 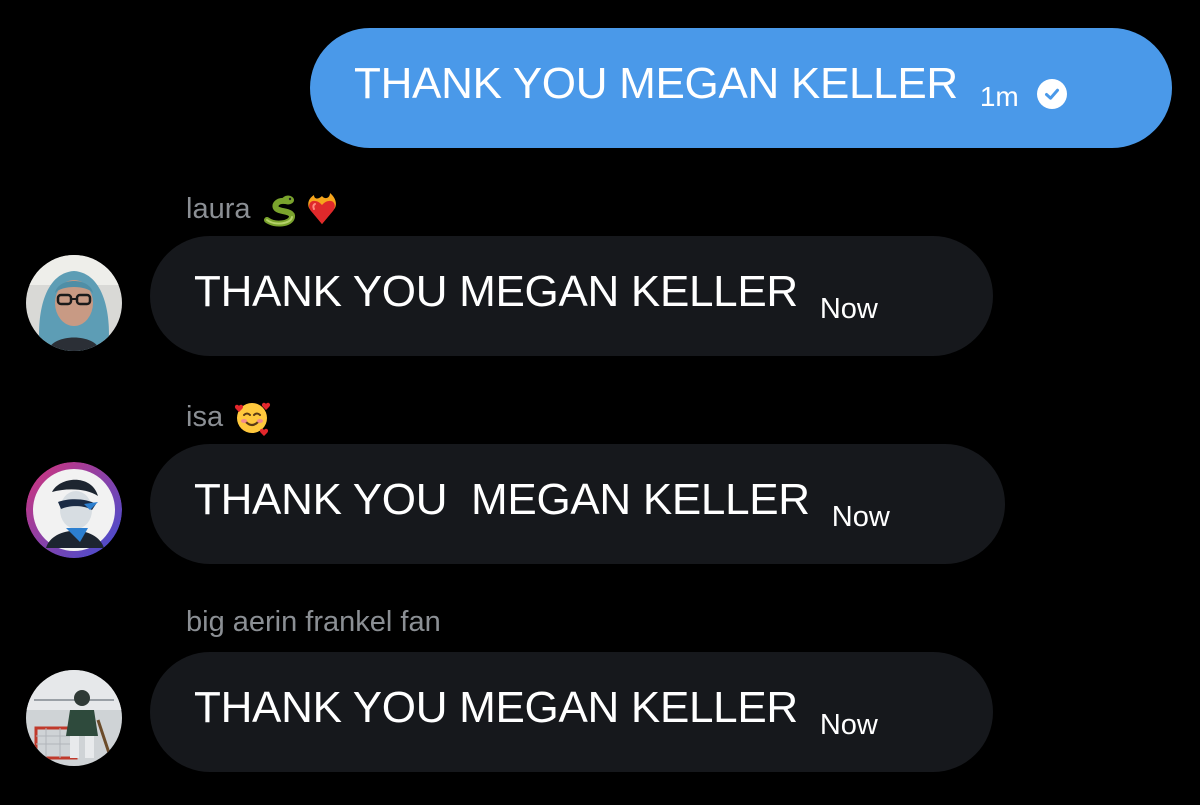 I want to click on sender-name: big aerin frankel fan, so click(x=313, y=622).